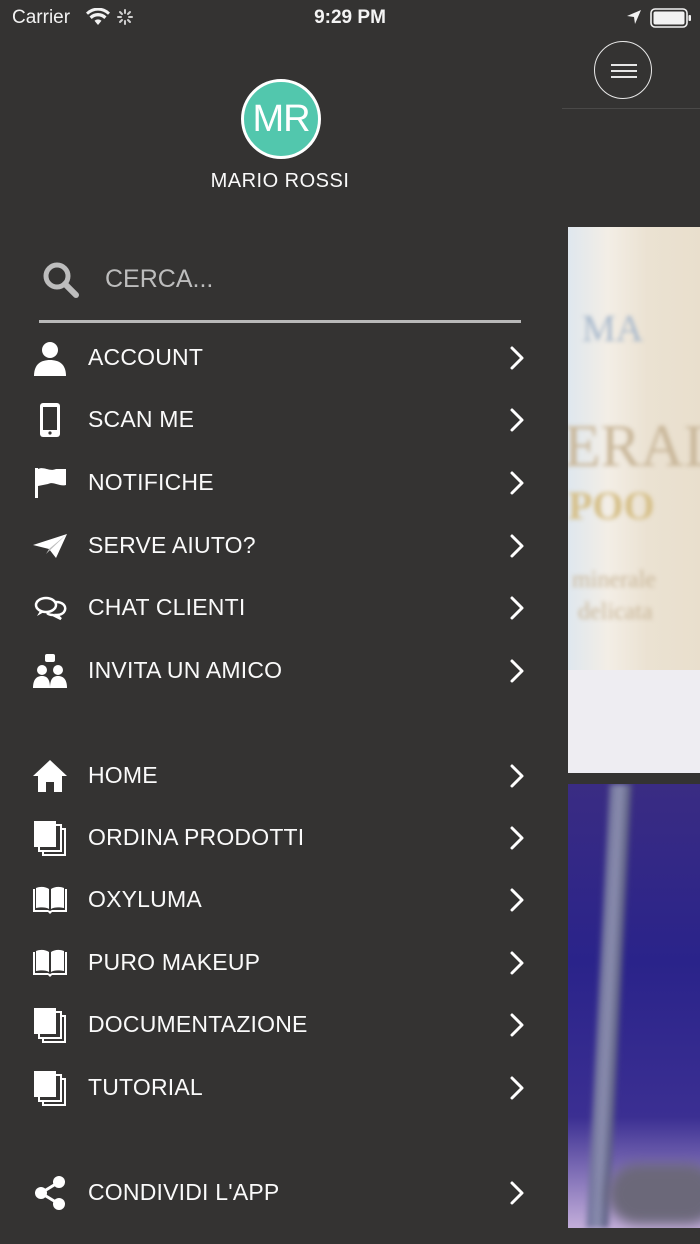 The image size is (700, 1244). I want to click on menu-item-ordina-prodotti: ORDINA PRODOTTI, so click(280, 838).